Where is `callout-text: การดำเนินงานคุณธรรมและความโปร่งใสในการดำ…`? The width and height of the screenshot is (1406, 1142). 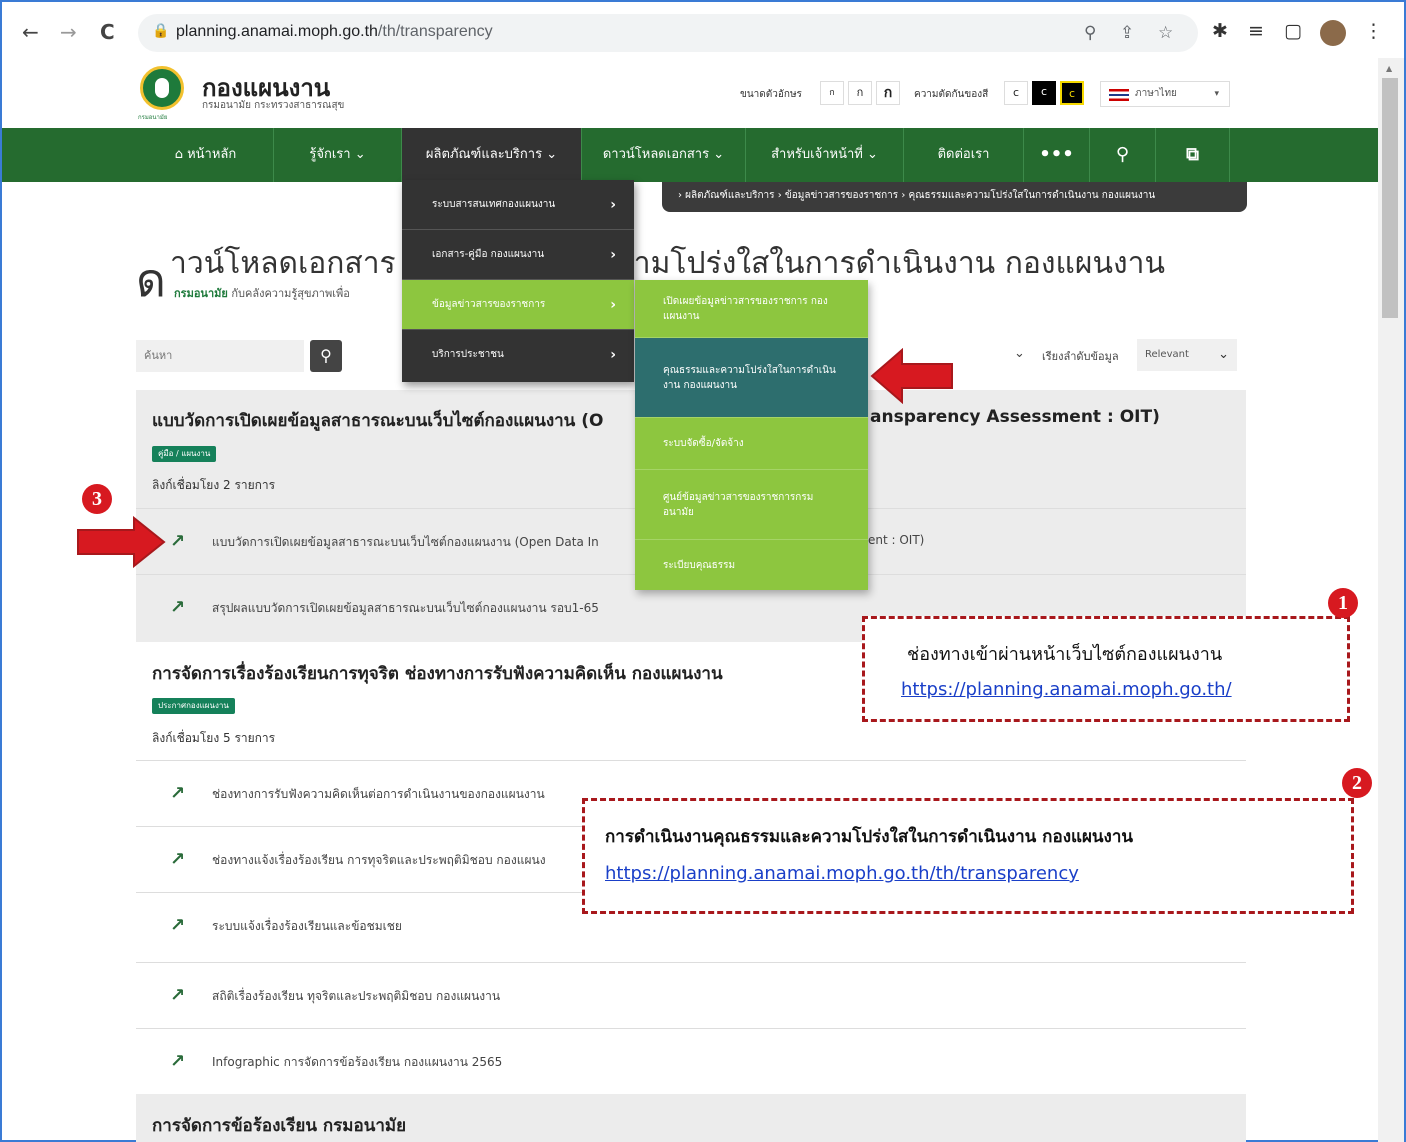
callout-text: การดำเนินงานคุณธรรมและความโปร่งใสในการดำ… is located at coordinates (869, 837).